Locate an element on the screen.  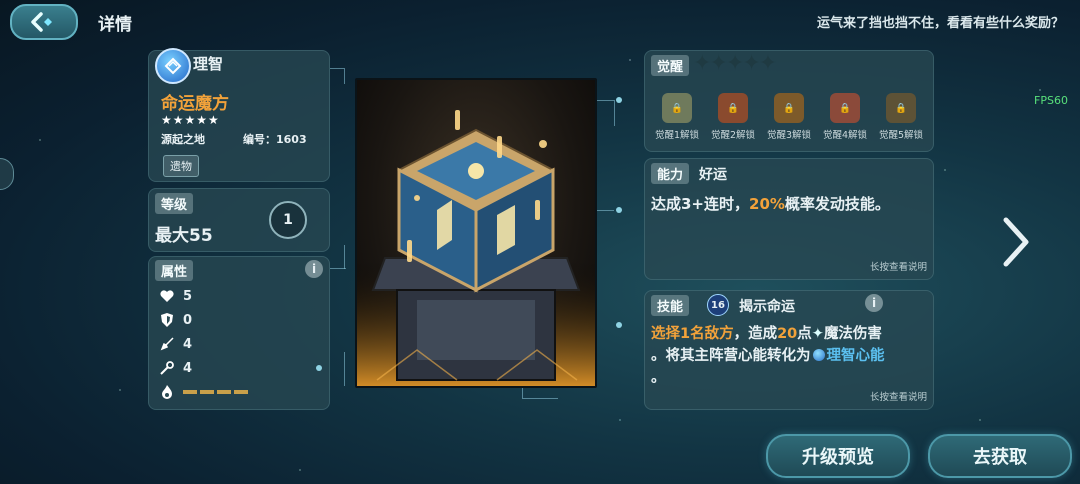
awaken-slot-label: 觉醒1解锁 is located at coordinates (677, 135).